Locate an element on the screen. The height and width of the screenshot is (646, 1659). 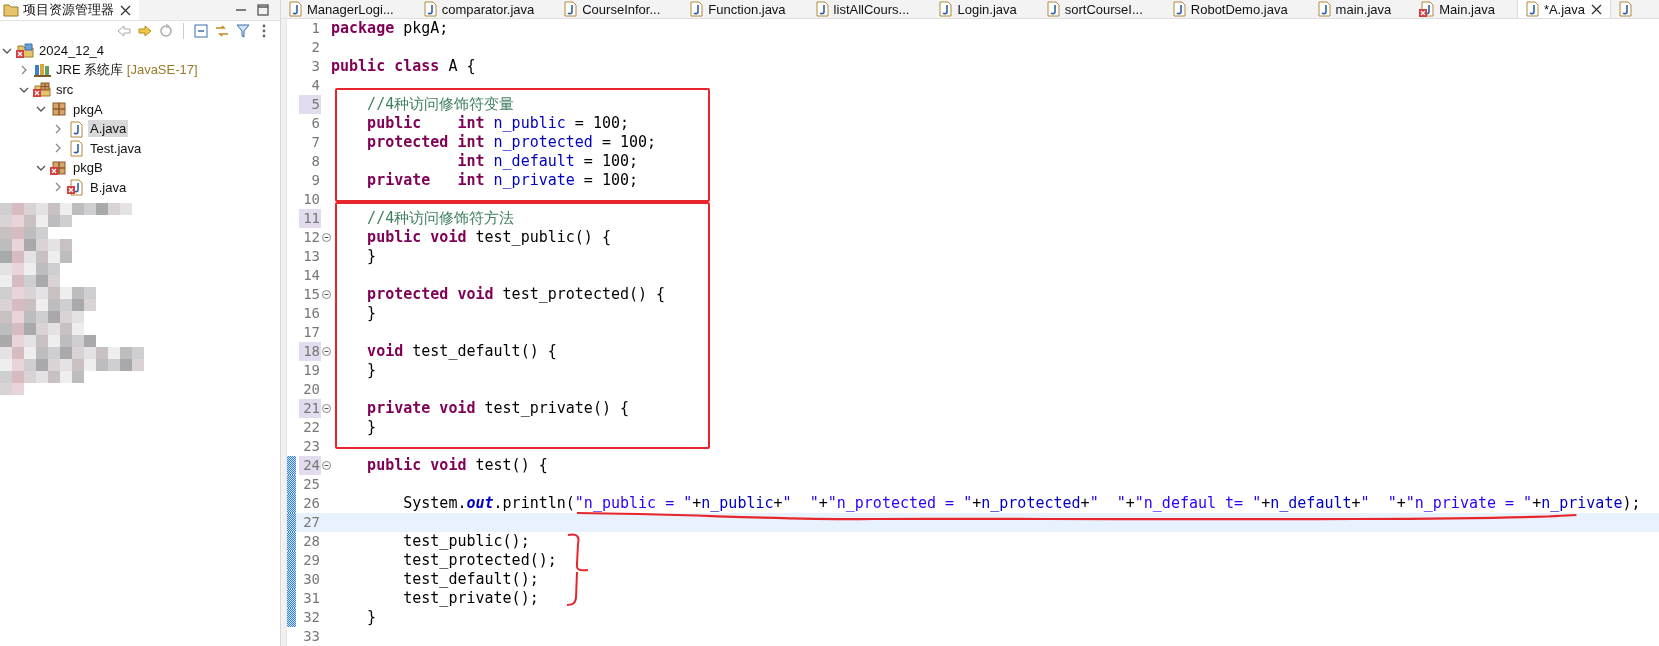
line-number: 14 is located at coordinates (311, 275).